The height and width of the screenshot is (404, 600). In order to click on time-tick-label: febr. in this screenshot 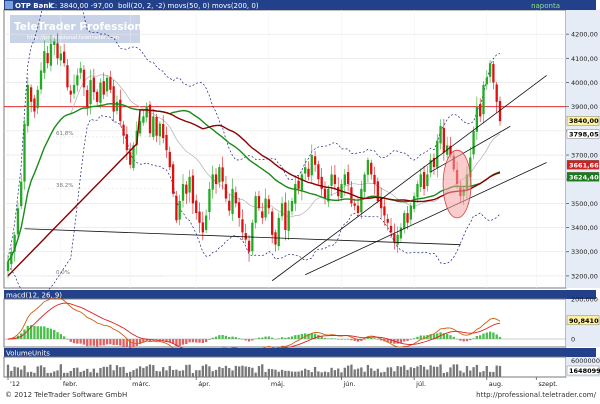, I will do `click(70, 384)`.